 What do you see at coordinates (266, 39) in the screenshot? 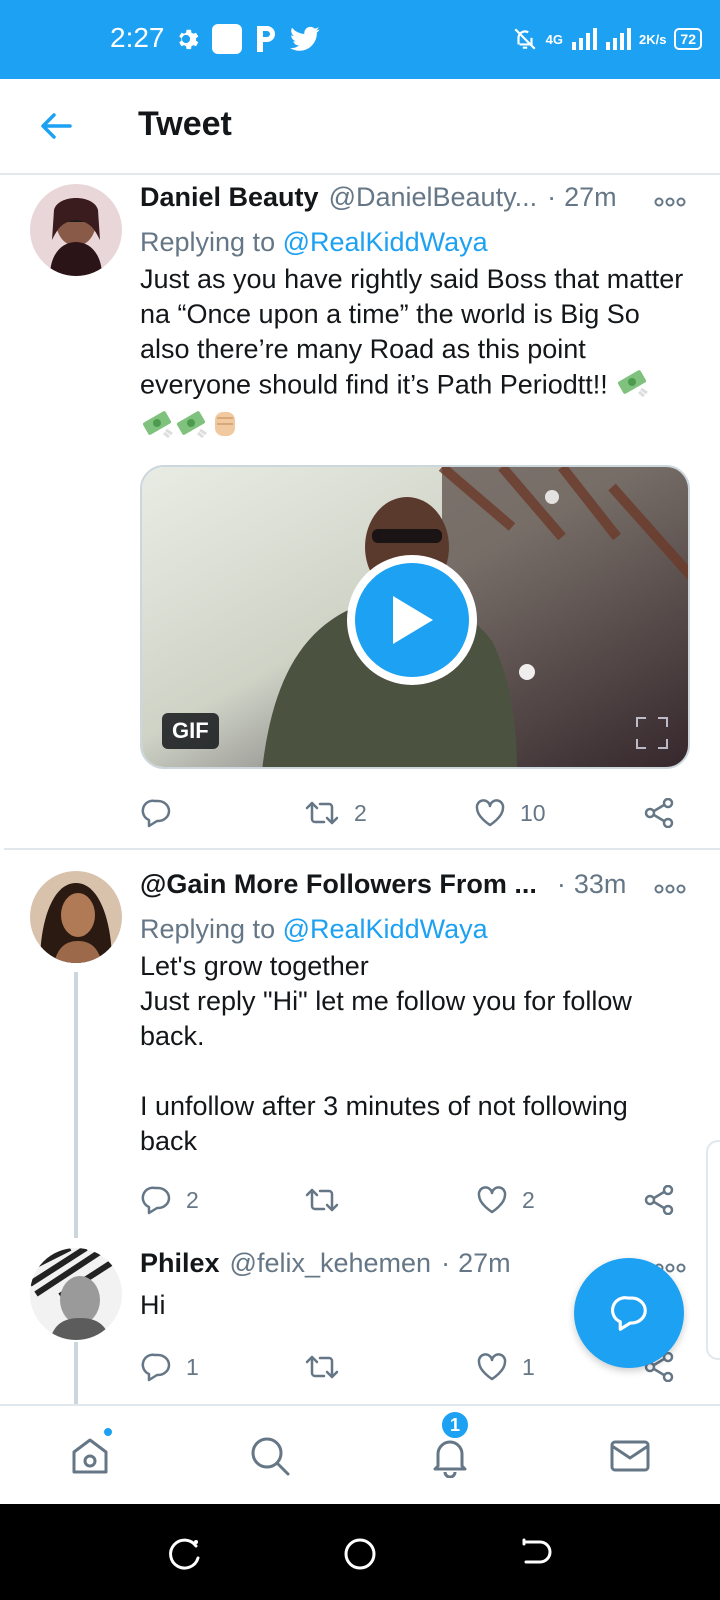
I see `p-app-icon` at bounding box center [266, 39].